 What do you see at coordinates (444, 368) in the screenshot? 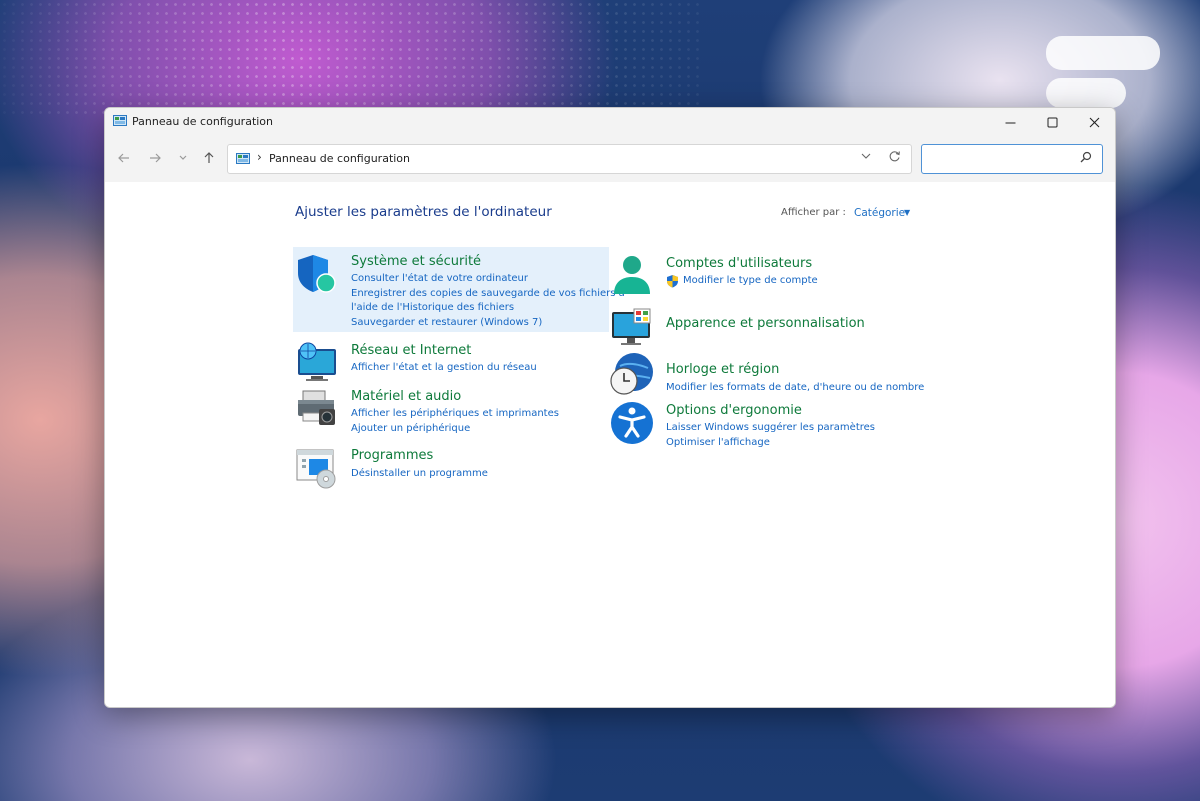
I see `link-network-status: Afficher l'état et la gestion du réseau` at bounding box center [444, 368].